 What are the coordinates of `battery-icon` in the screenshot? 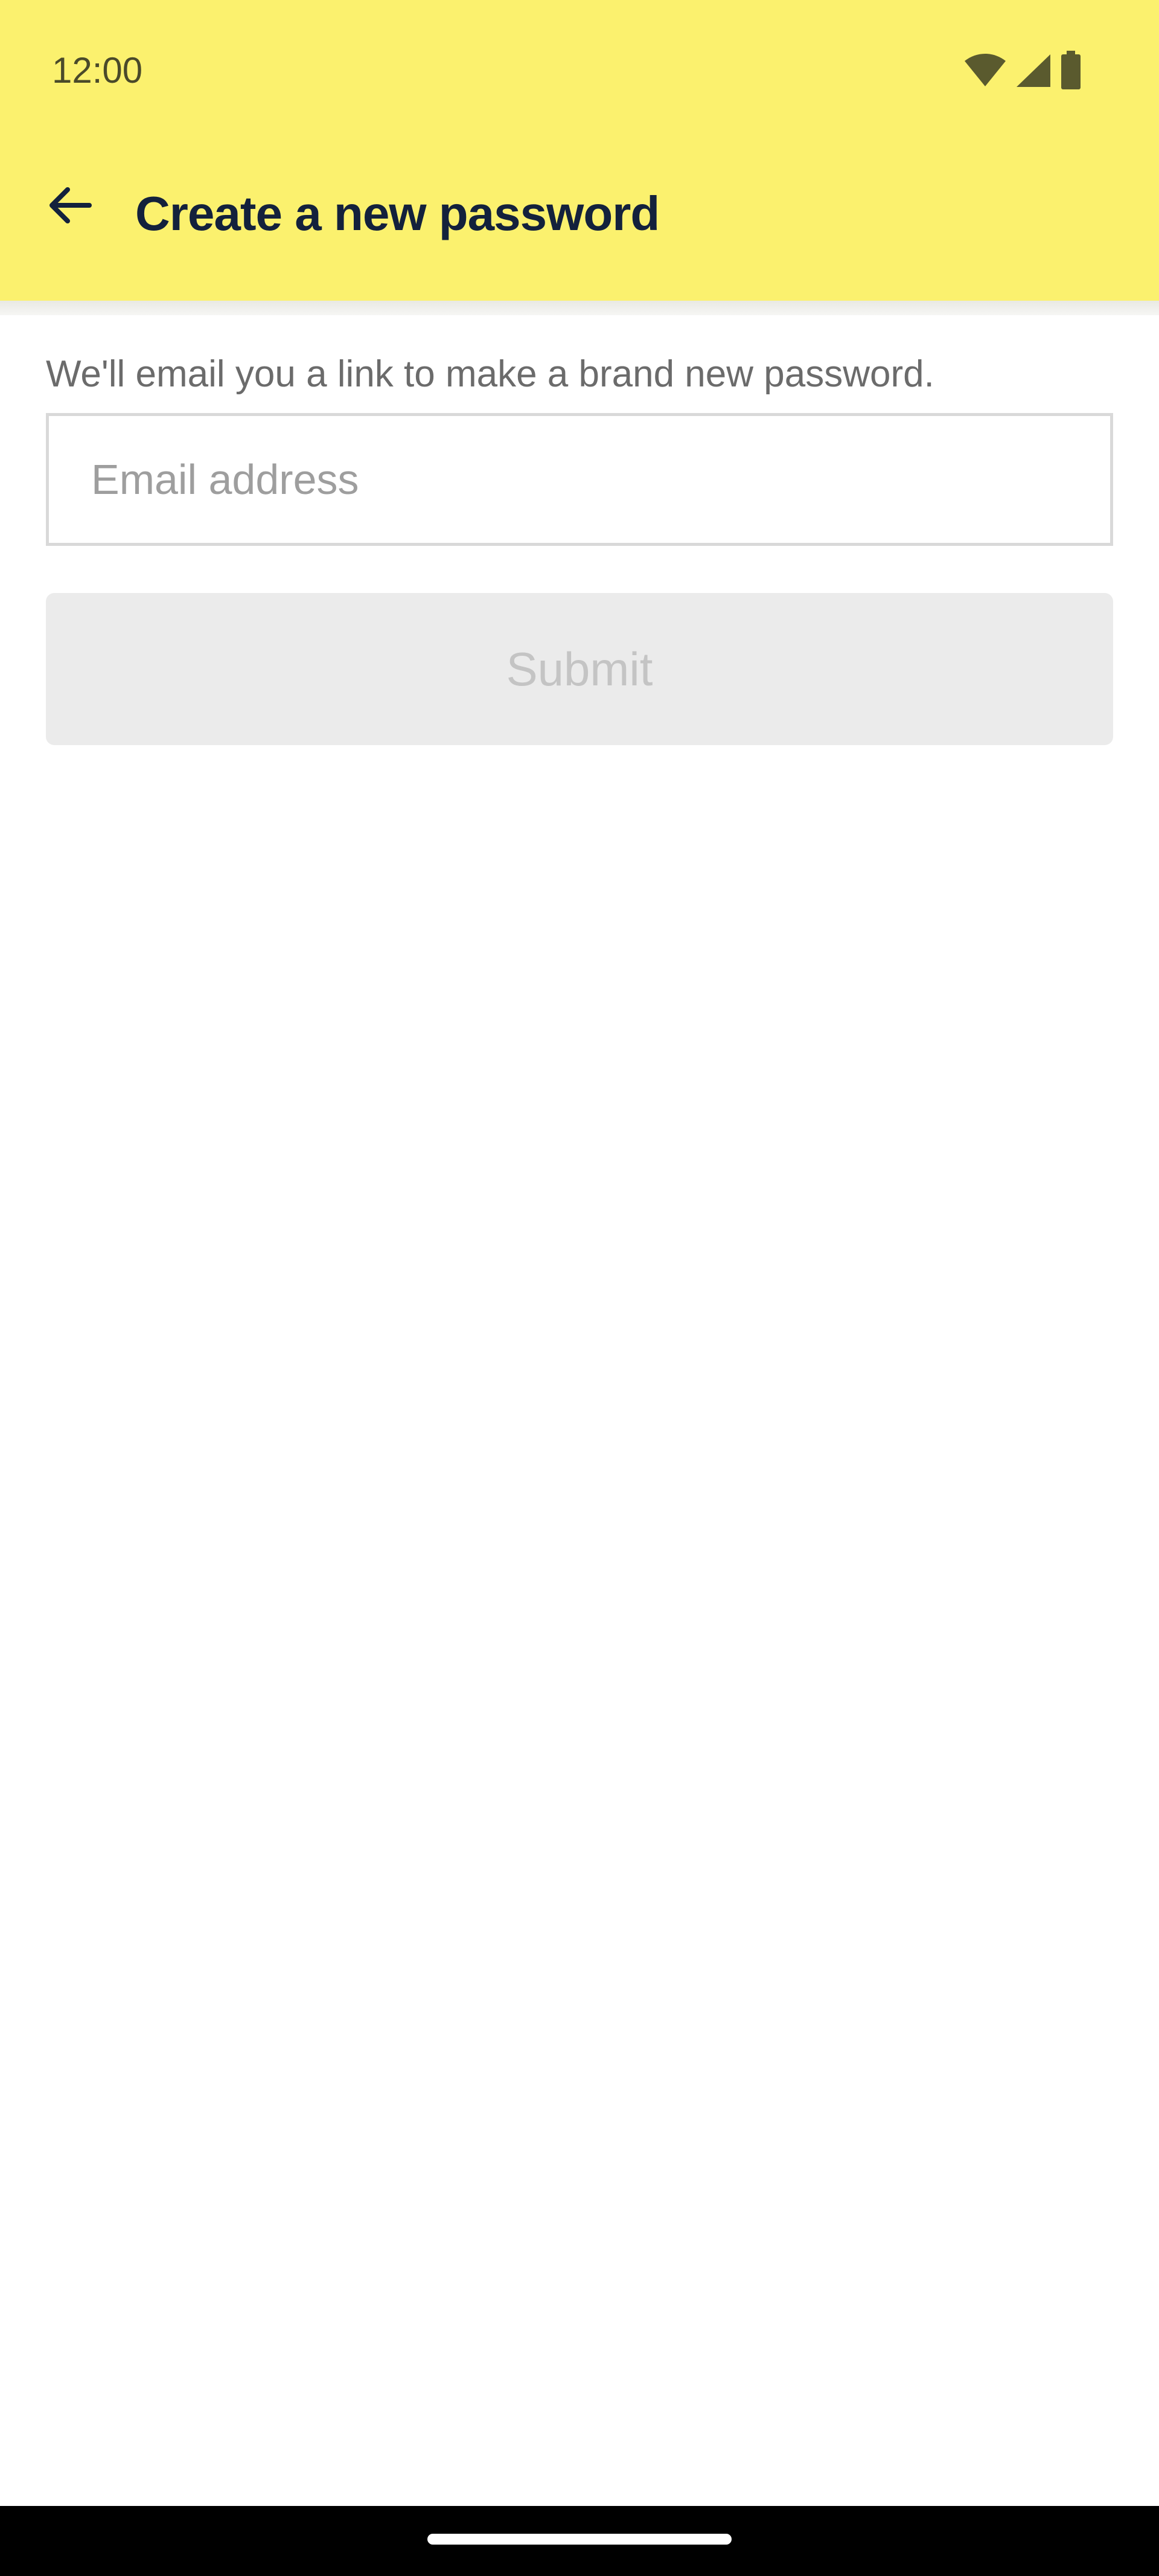 It's located at (1071, 71).